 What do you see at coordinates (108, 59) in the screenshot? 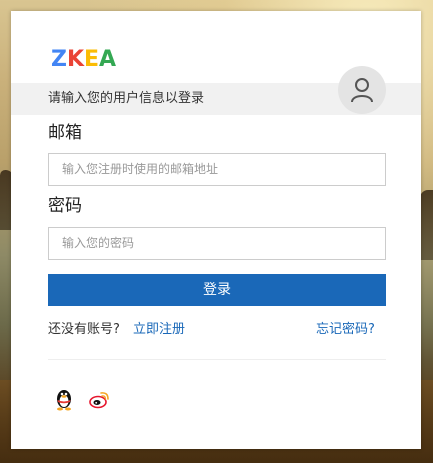
I see `logo-letter-a: A` at bounding box center [108, 59].